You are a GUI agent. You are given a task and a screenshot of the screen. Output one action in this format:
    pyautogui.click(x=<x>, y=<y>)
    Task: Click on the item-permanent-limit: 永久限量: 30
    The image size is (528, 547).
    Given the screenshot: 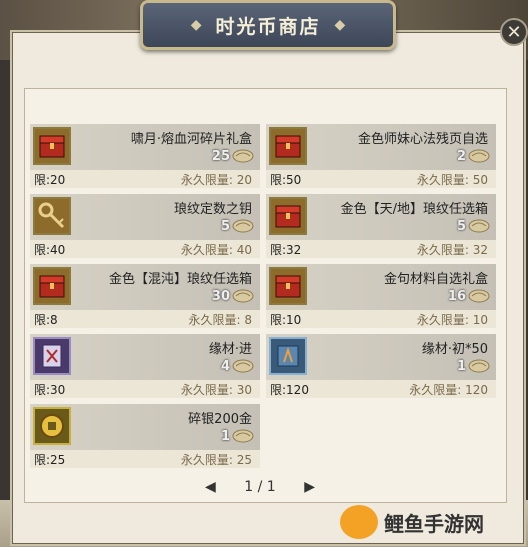 What is the action you would take?
    pyautogui.click(x=216, y=390)
    